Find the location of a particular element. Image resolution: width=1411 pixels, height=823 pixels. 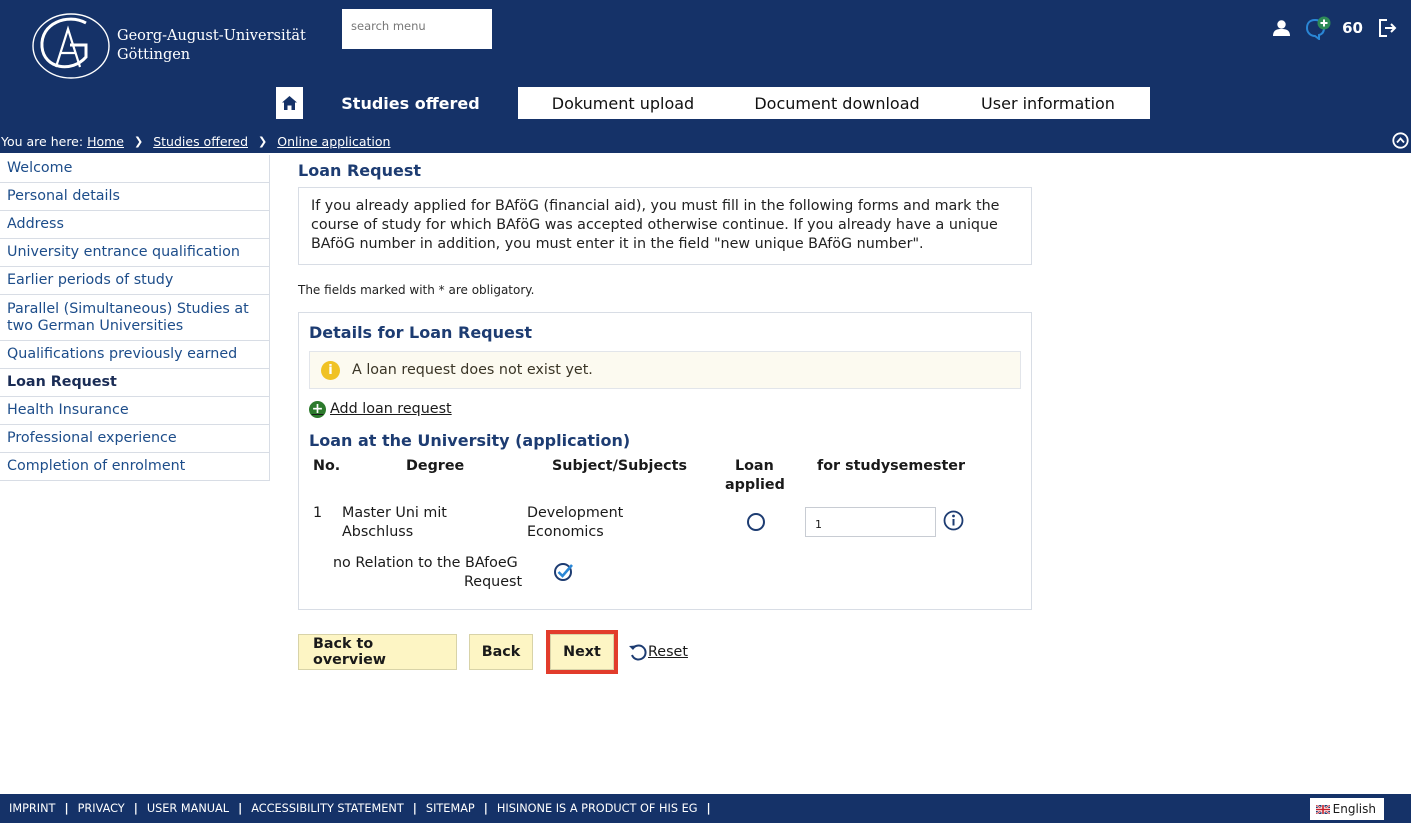

sidebar-item-completion-of-enrolment: Completion of enrolment is located at coordinates (135, 467).